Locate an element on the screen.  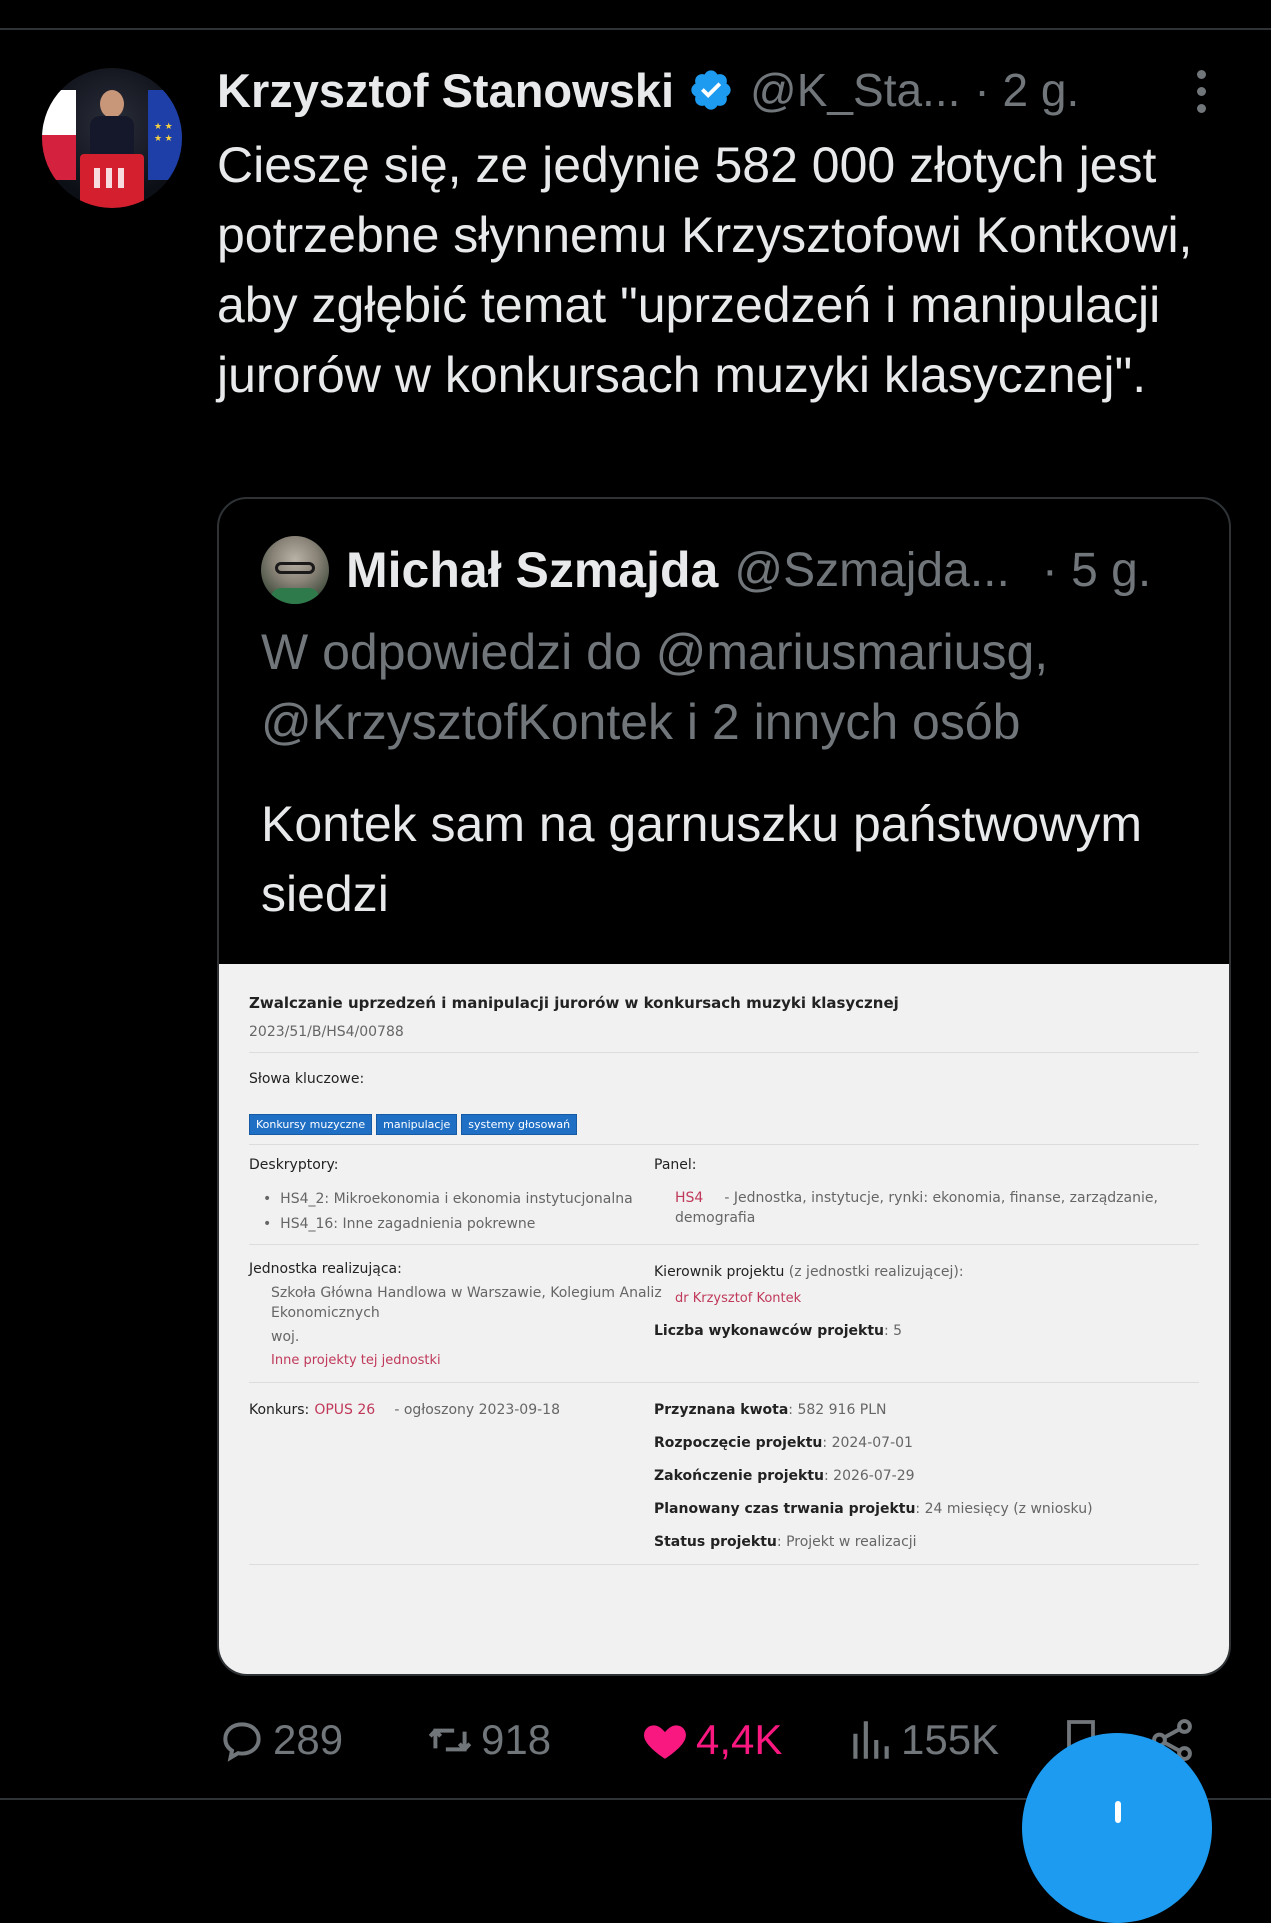
avatar-glasses is located at coordinates (295, 568).